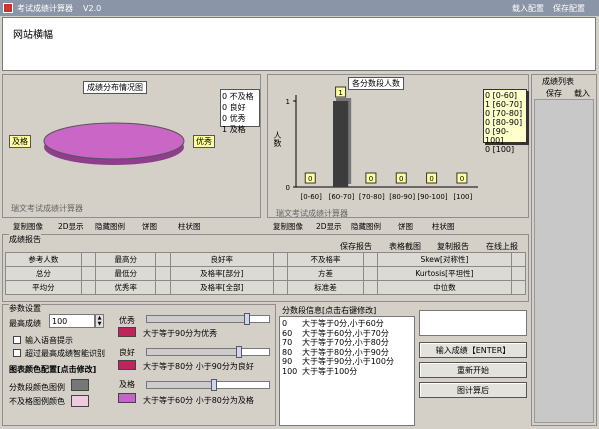  I want to click on series-color-swatch, so click(80, 385).